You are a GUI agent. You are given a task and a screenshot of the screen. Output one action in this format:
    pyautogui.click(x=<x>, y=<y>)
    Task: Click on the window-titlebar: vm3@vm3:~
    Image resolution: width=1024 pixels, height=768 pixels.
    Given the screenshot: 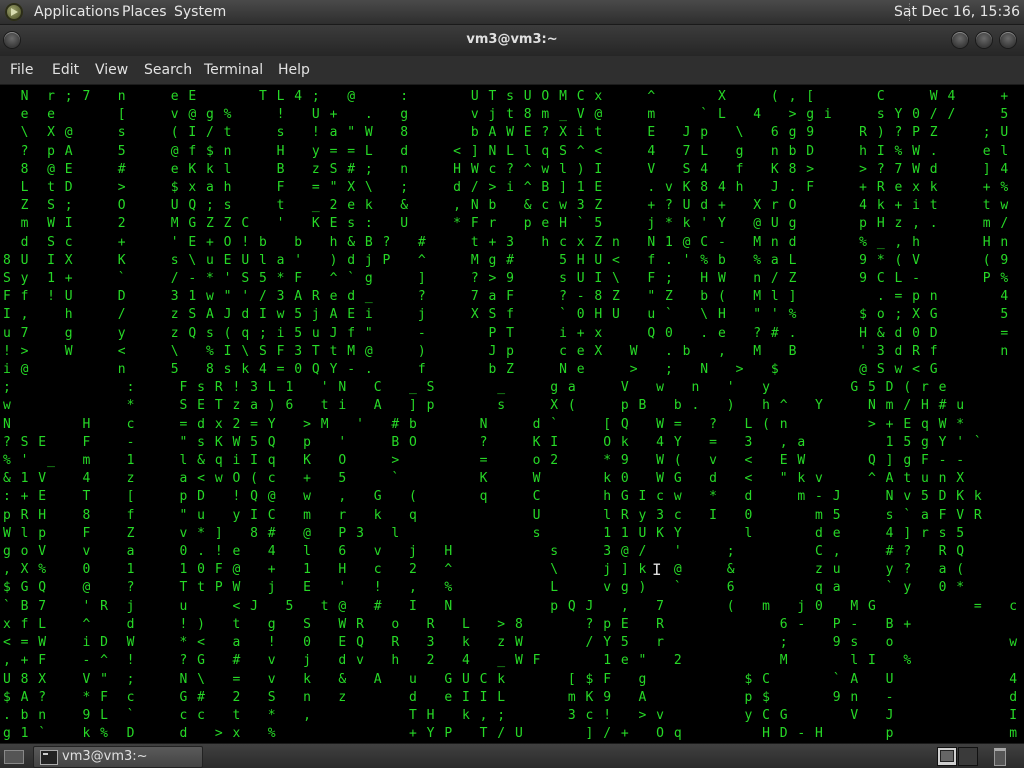 What is the action you would take?
    pyautogui.click(x=512, y=40)
    